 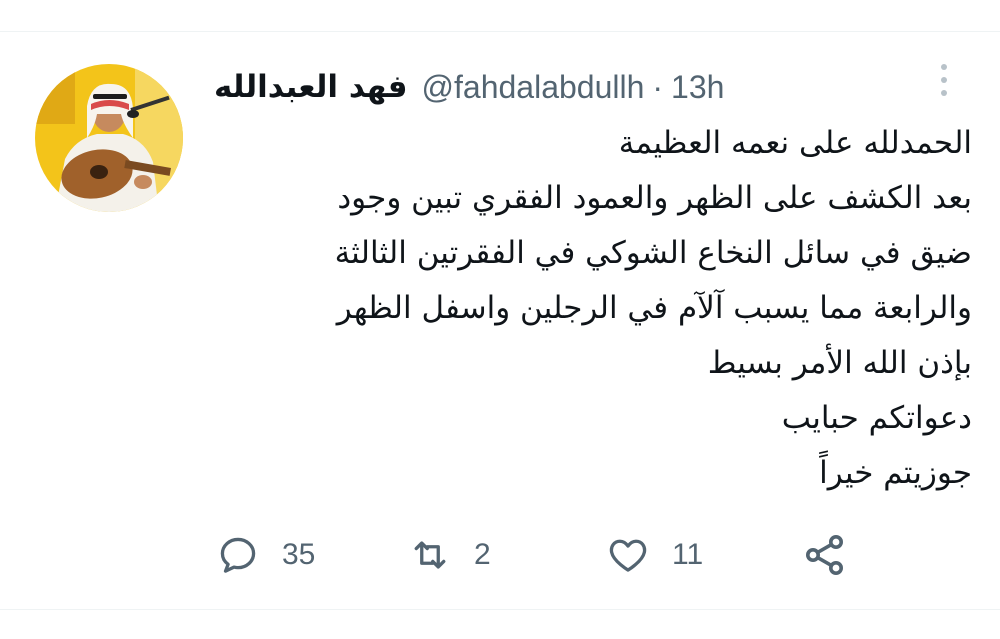 I want to click on like-count: 11, so click(x=688, y=554).